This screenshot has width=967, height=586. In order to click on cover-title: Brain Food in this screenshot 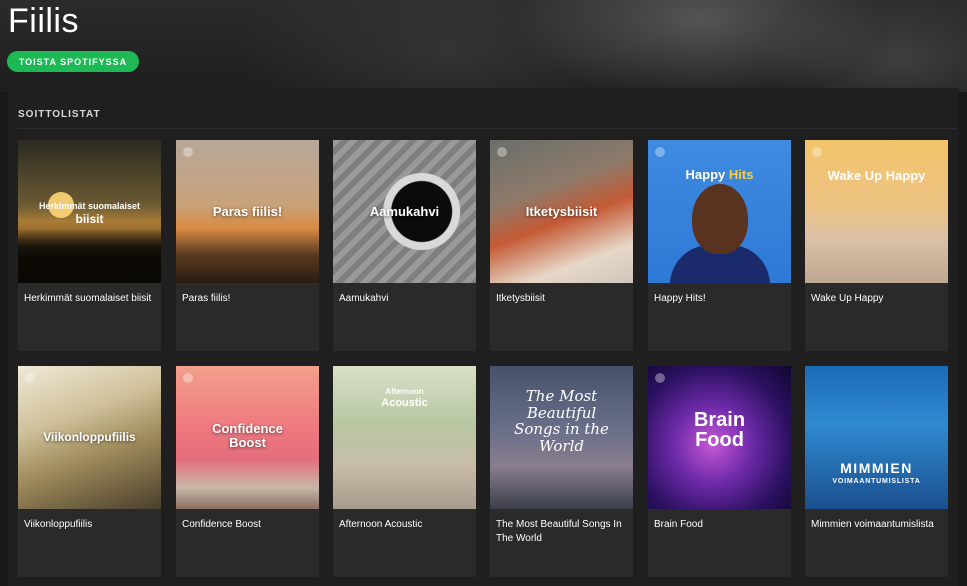, I will do `click(719, 430)`.